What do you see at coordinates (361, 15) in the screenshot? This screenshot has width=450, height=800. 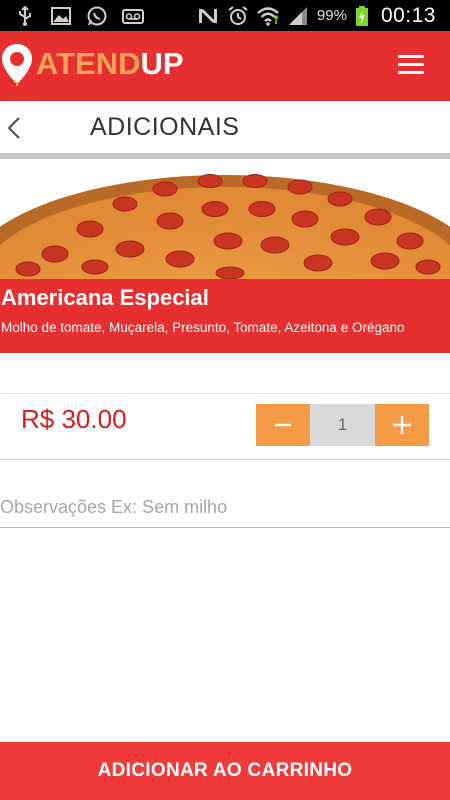 I see `battery-charging-icon` at bounding box center [361, 15].